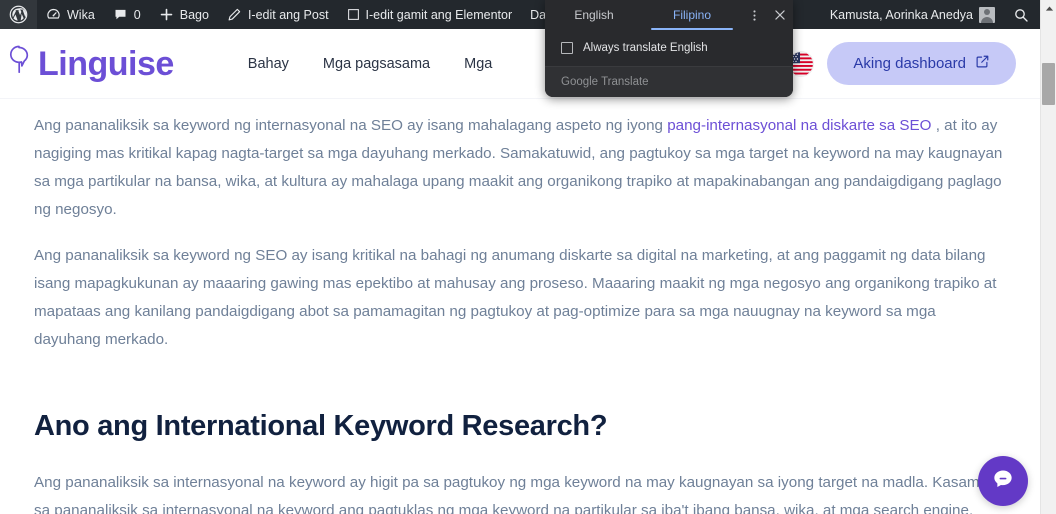 This screenshot has height=514, width=1056. I want to click on admin-bar-search-button, so click(1021, 14).